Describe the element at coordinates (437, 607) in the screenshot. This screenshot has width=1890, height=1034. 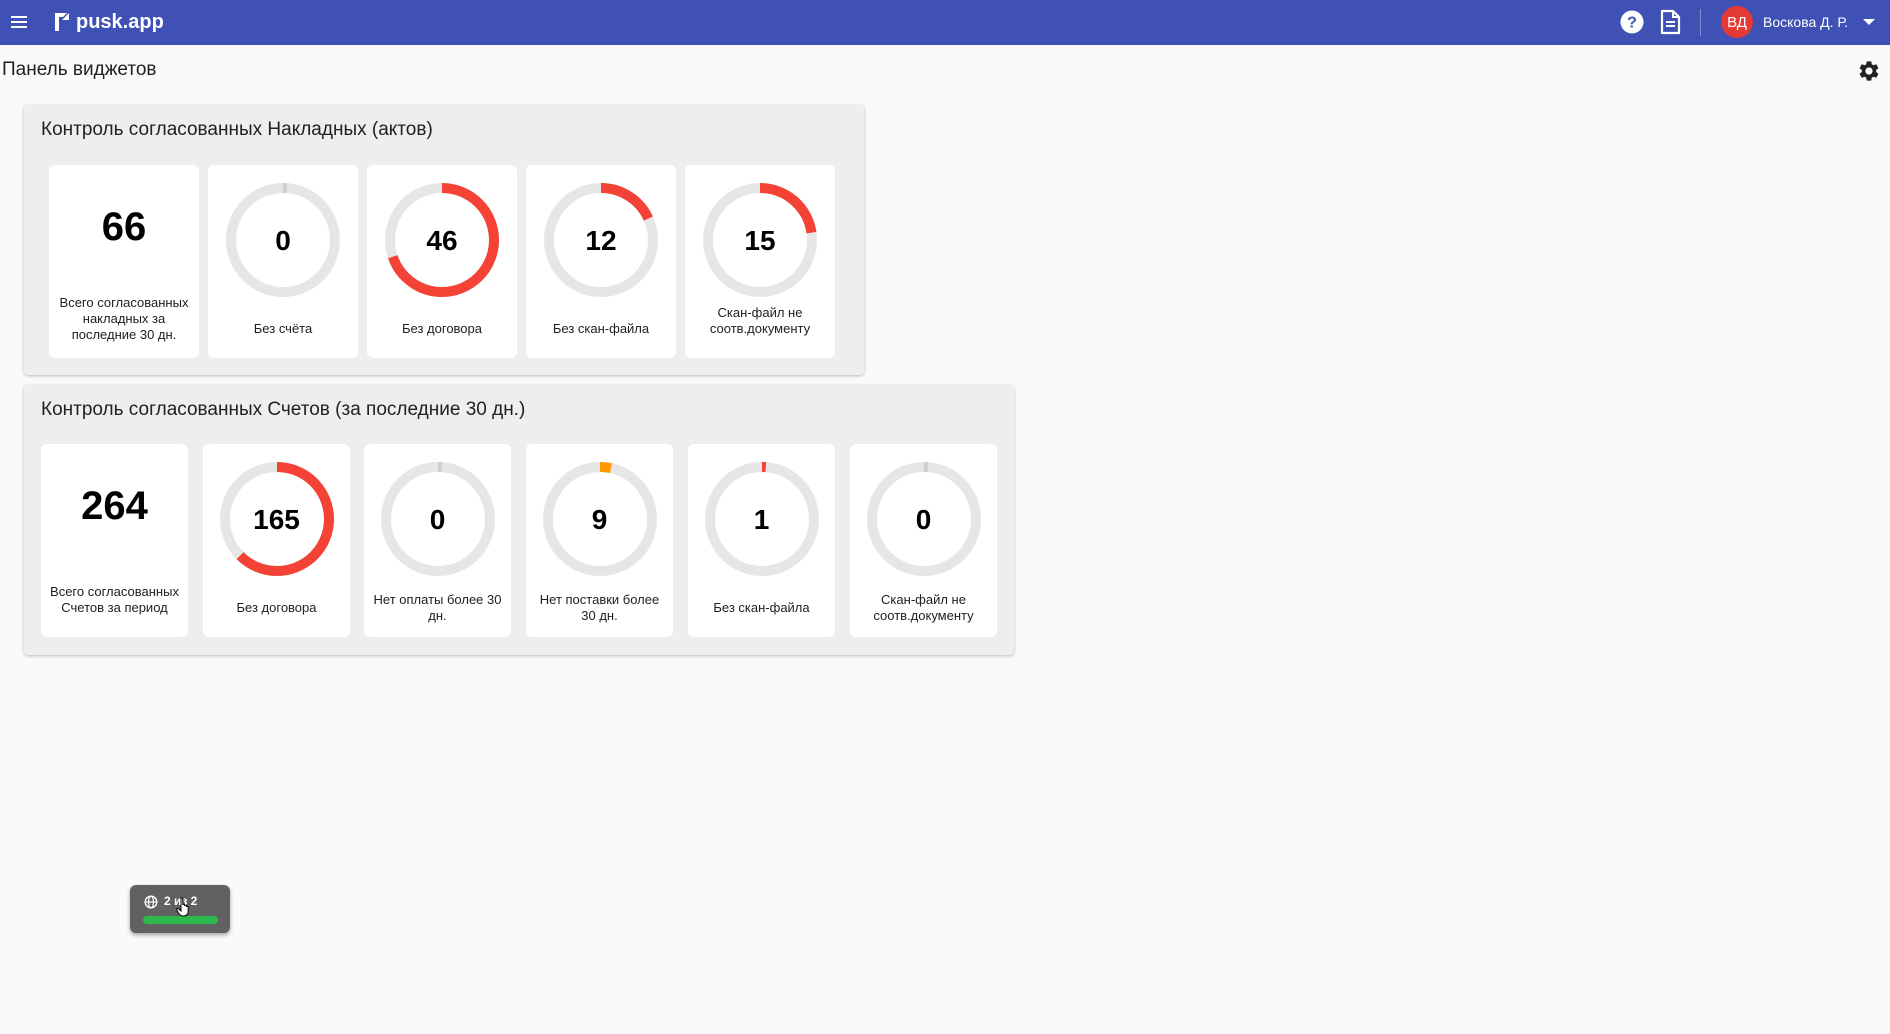
I see `tile-label: Нет оплаты более 30 дн.` at that location.